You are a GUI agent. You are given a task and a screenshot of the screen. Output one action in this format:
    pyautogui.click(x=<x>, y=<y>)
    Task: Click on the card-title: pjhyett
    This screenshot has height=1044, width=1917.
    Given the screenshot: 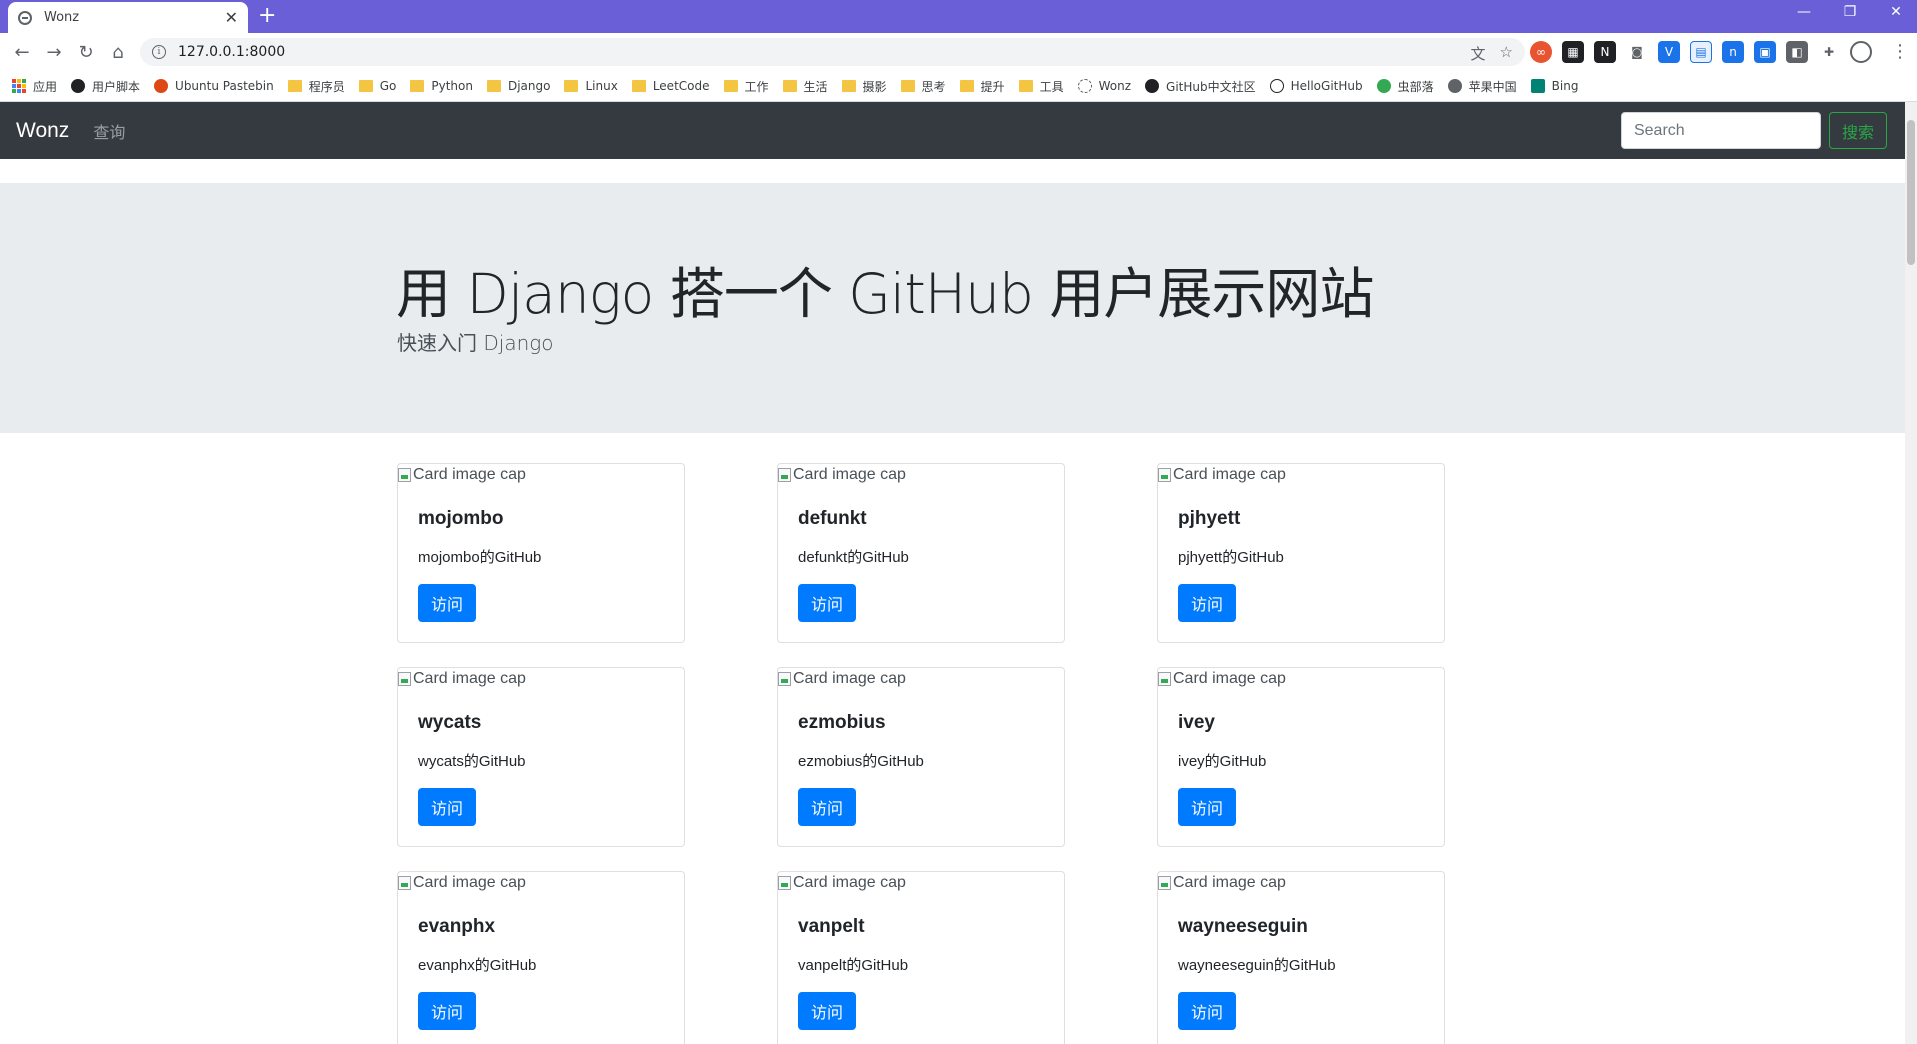 What is the action you would take?
    pyautogui.click(x=1209, y=518)
    